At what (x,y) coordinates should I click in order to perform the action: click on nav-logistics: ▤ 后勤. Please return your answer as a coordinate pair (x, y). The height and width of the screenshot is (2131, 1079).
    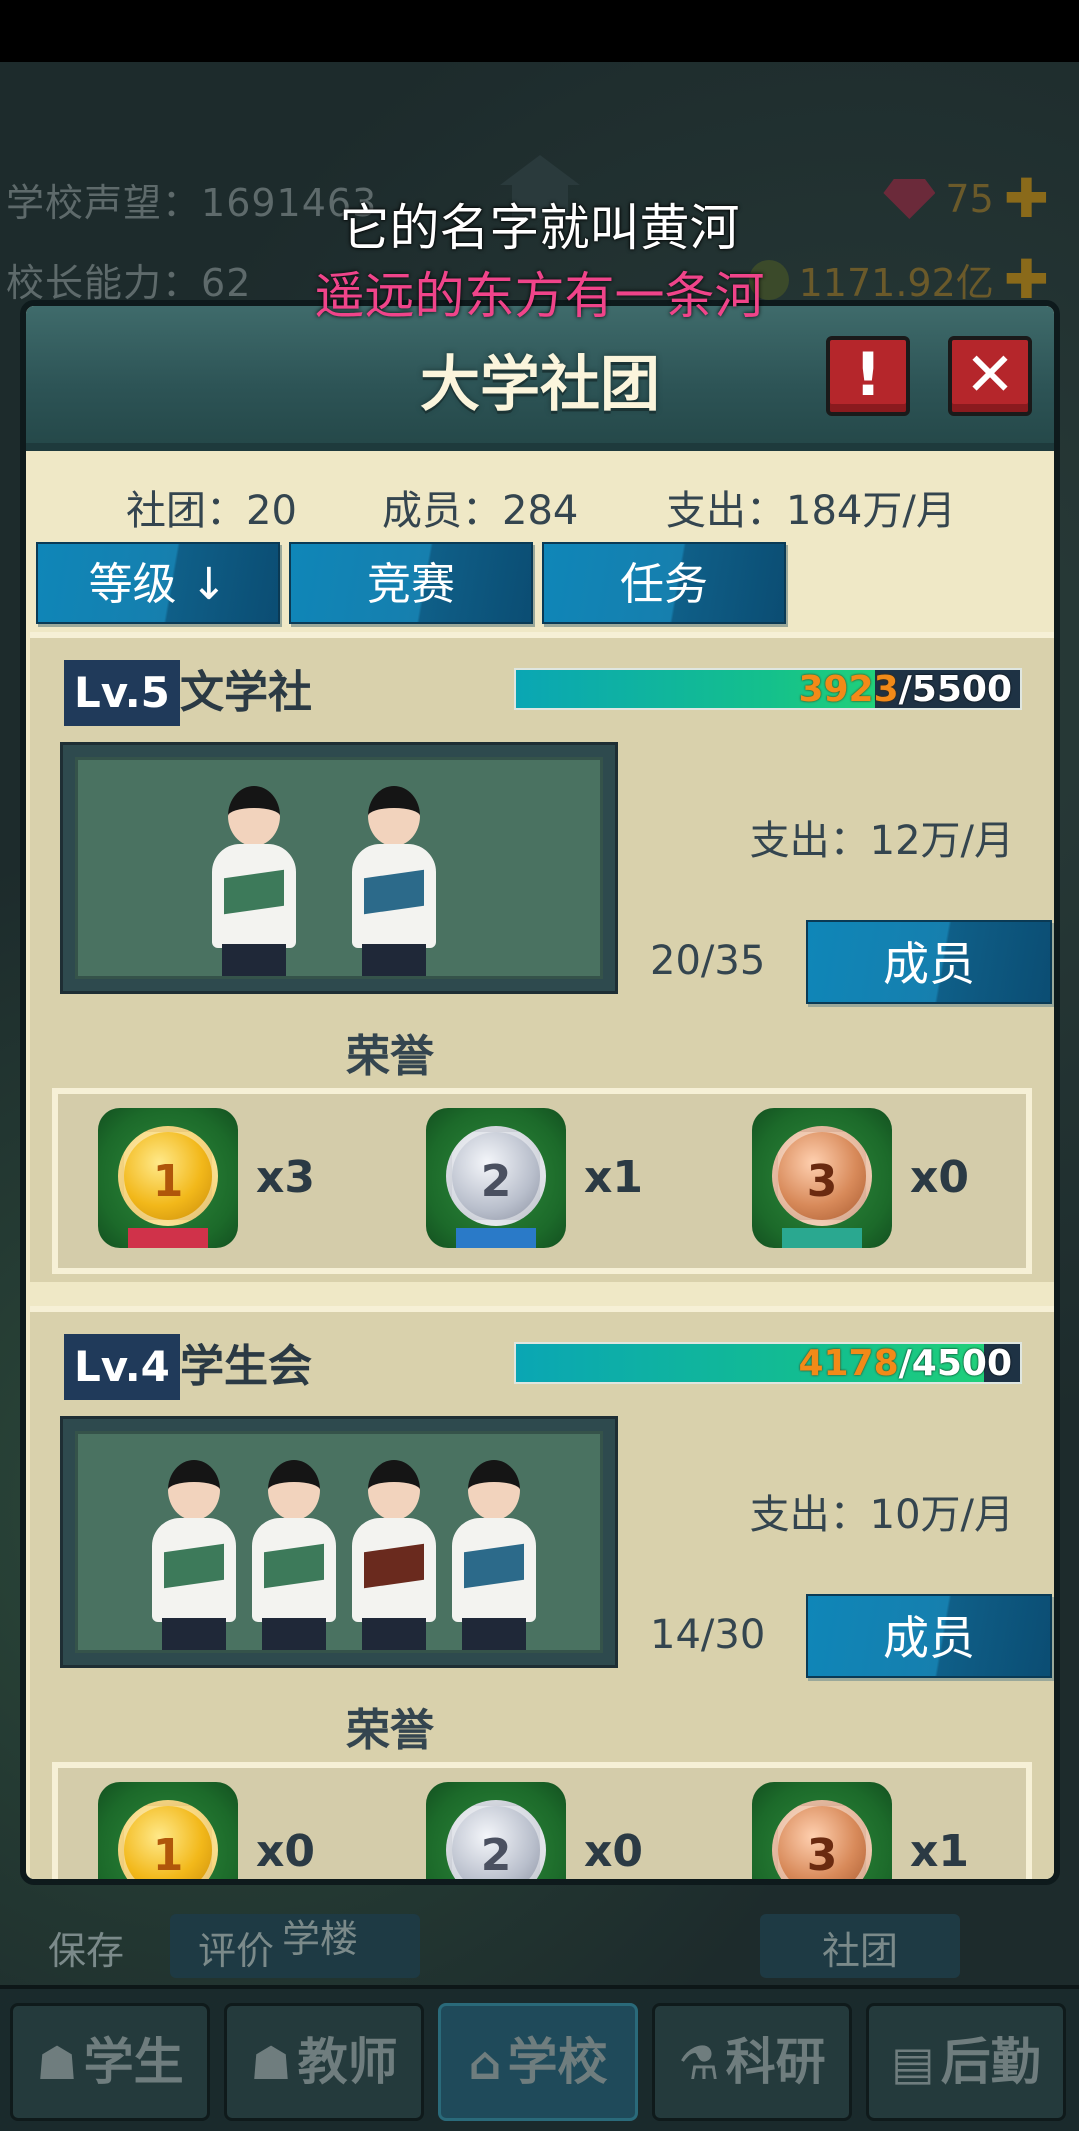
    Looking at the image, I should click on (966, 2062).